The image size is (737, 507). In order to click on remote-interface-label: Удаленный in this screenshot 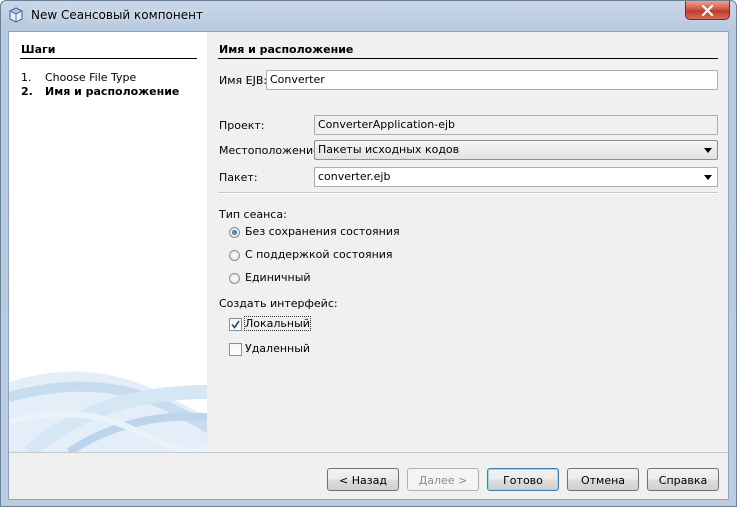, I will do `click(277, 348)`.